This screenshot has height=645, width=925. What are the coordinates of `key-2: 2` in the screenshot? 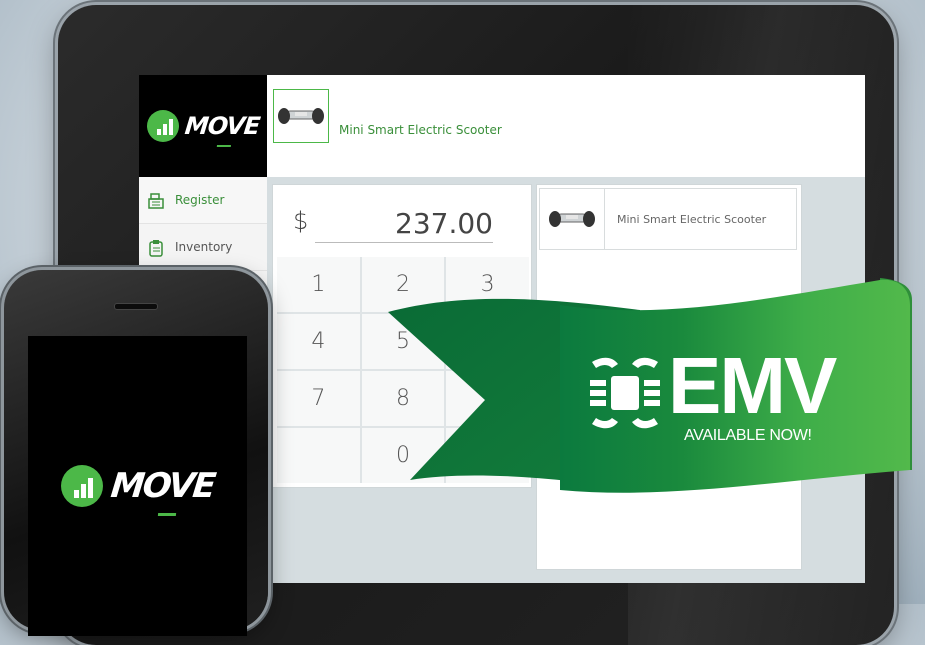 It's located at (403, 284).